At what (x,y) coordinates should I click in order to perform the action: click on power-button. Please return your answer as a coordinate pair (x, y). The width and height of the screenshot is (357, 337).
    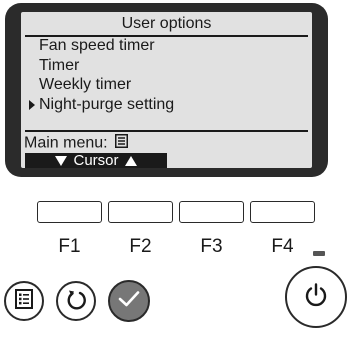
    Looking at the image, I should click on (316, 297).